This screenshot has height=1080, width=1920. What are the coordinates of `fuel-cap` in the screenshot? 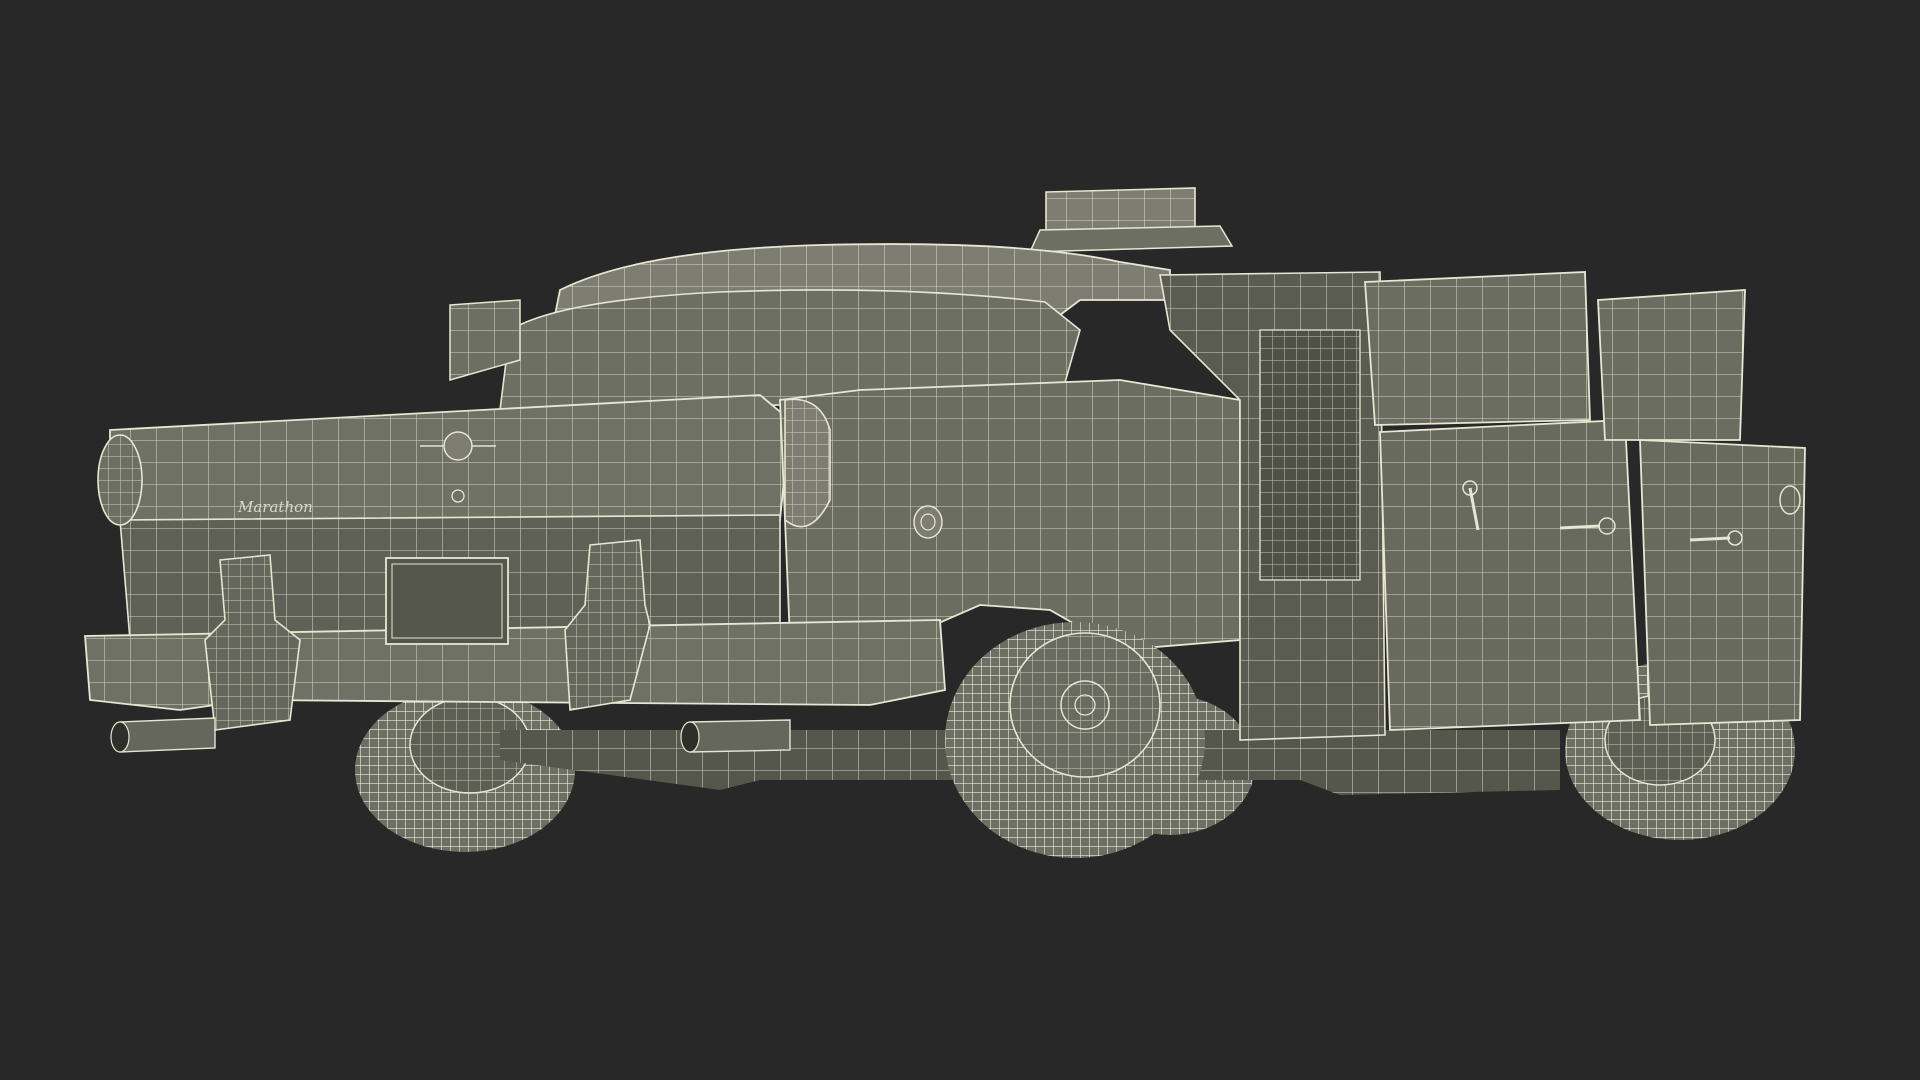 It's located at (928, 522).